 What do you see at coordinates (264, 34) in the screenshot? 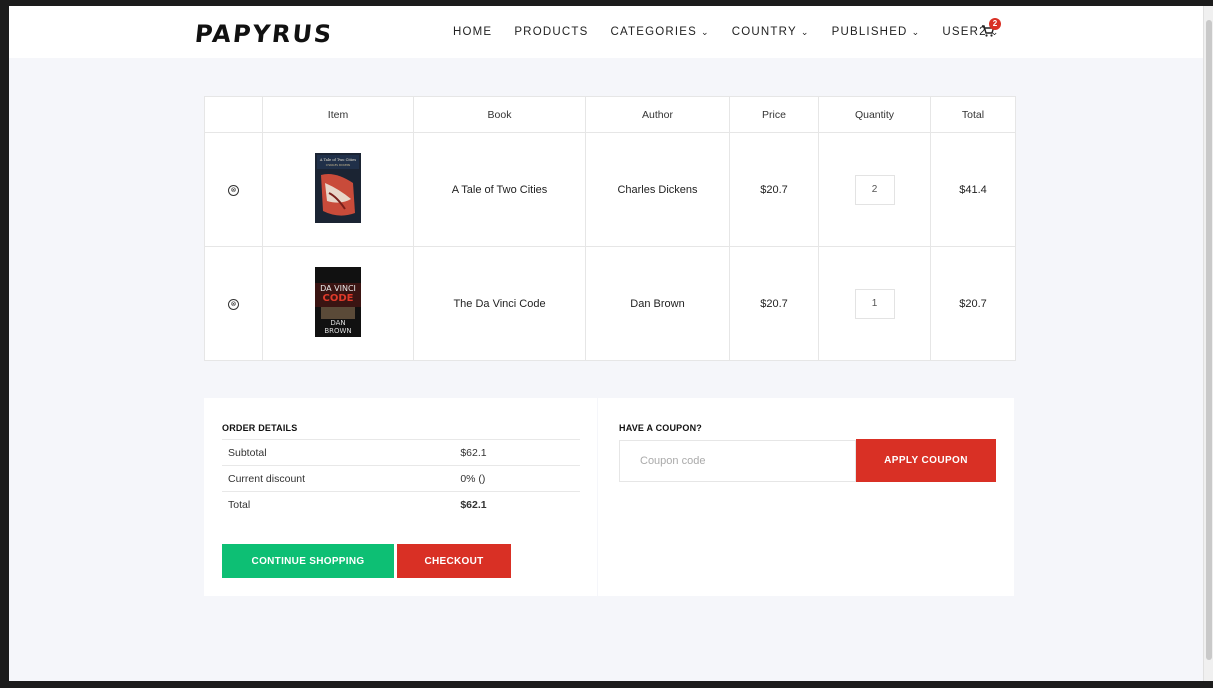
I see `site-logo: PAPYRUS` at bounding box center [264, 34].